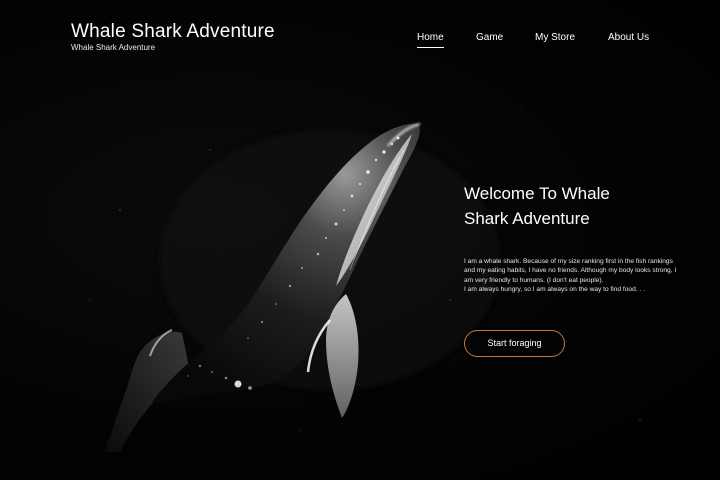  I want to click on nav-item-home: Home, so click(430, 40).